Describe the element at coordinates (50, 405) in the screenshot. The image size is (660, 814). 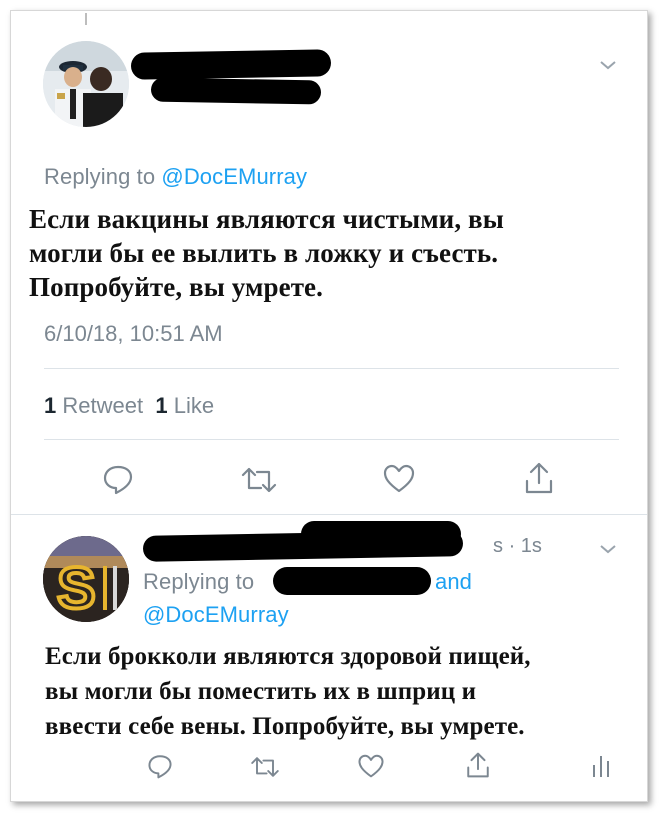
I see `retweet-count: 1` at that location.